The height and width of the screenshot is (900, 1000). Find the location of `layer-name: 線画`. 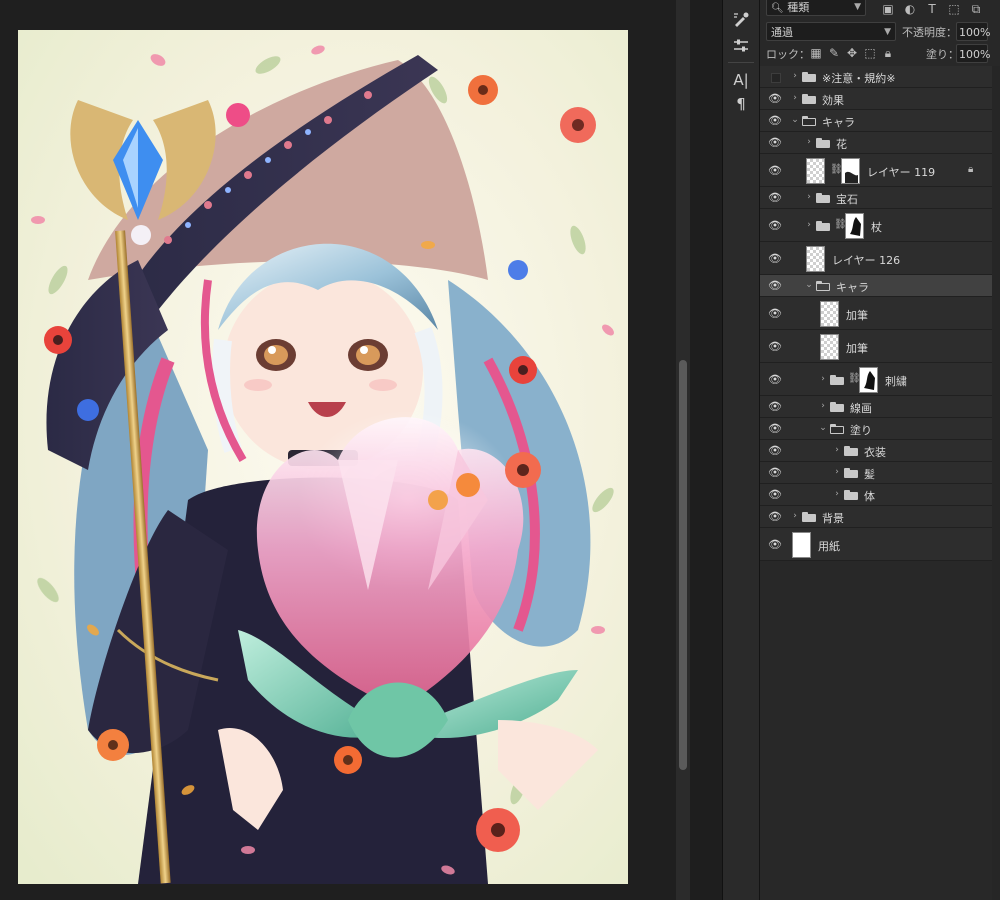

layer-name: 線画 is located at coordinates (861, 408).